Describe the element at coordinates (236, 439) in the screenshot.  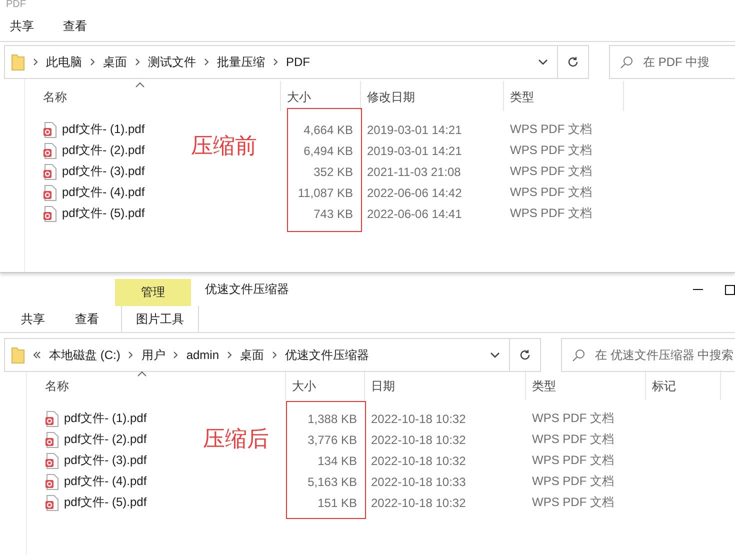
I see `annotation-label: 压缩后` at that location.